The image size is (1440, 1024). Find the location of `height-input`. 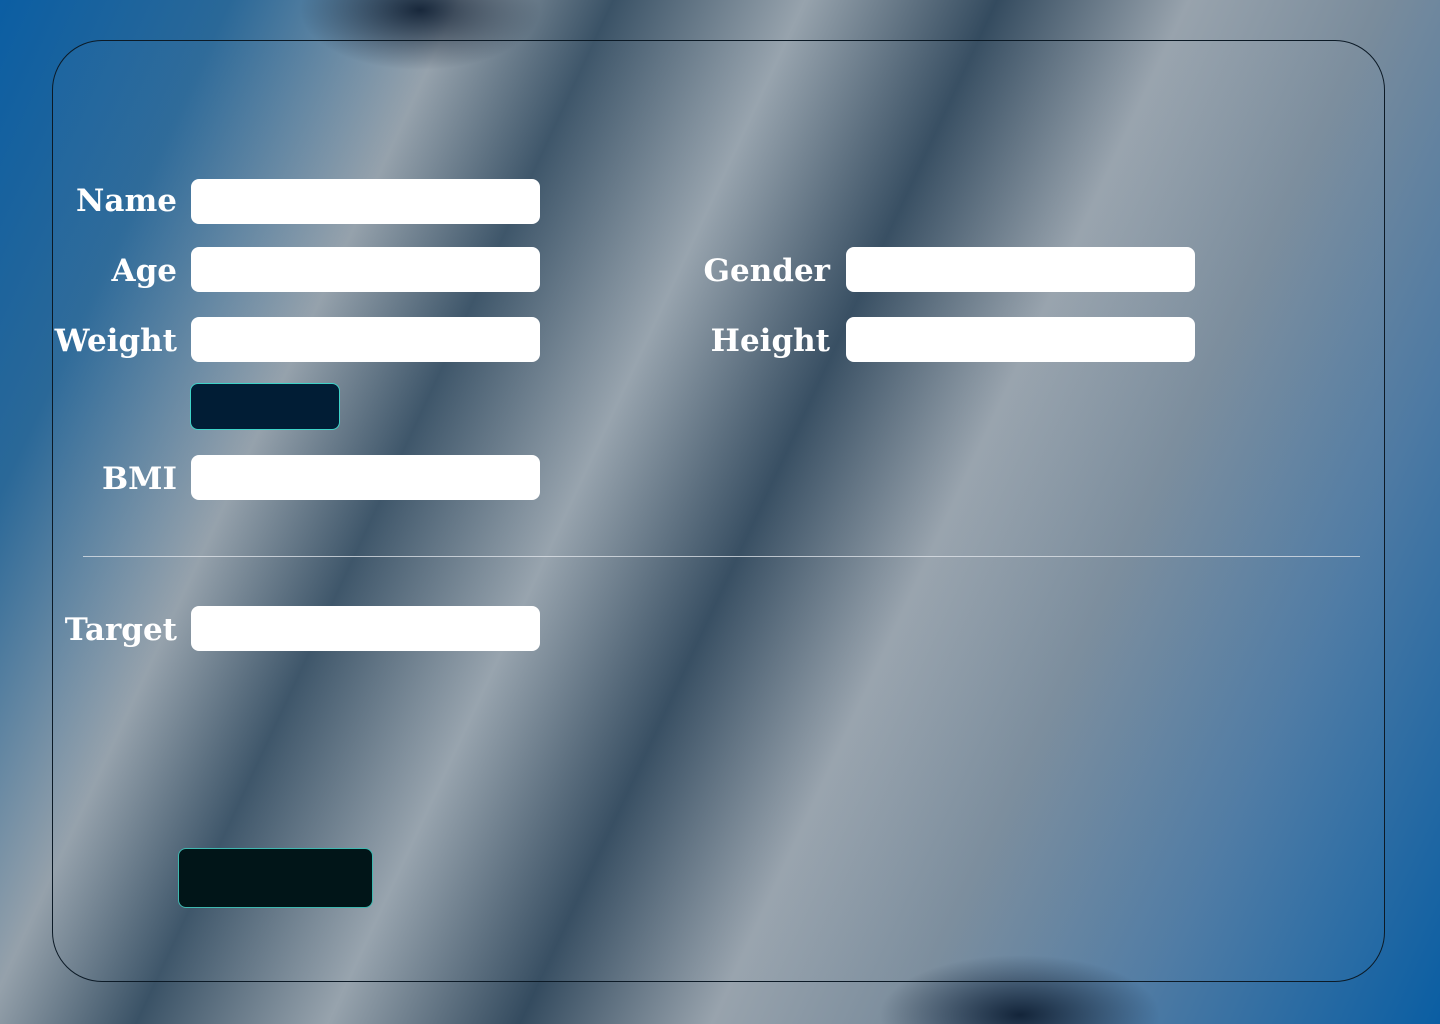

height-input is located at coordinates (1020, 339).